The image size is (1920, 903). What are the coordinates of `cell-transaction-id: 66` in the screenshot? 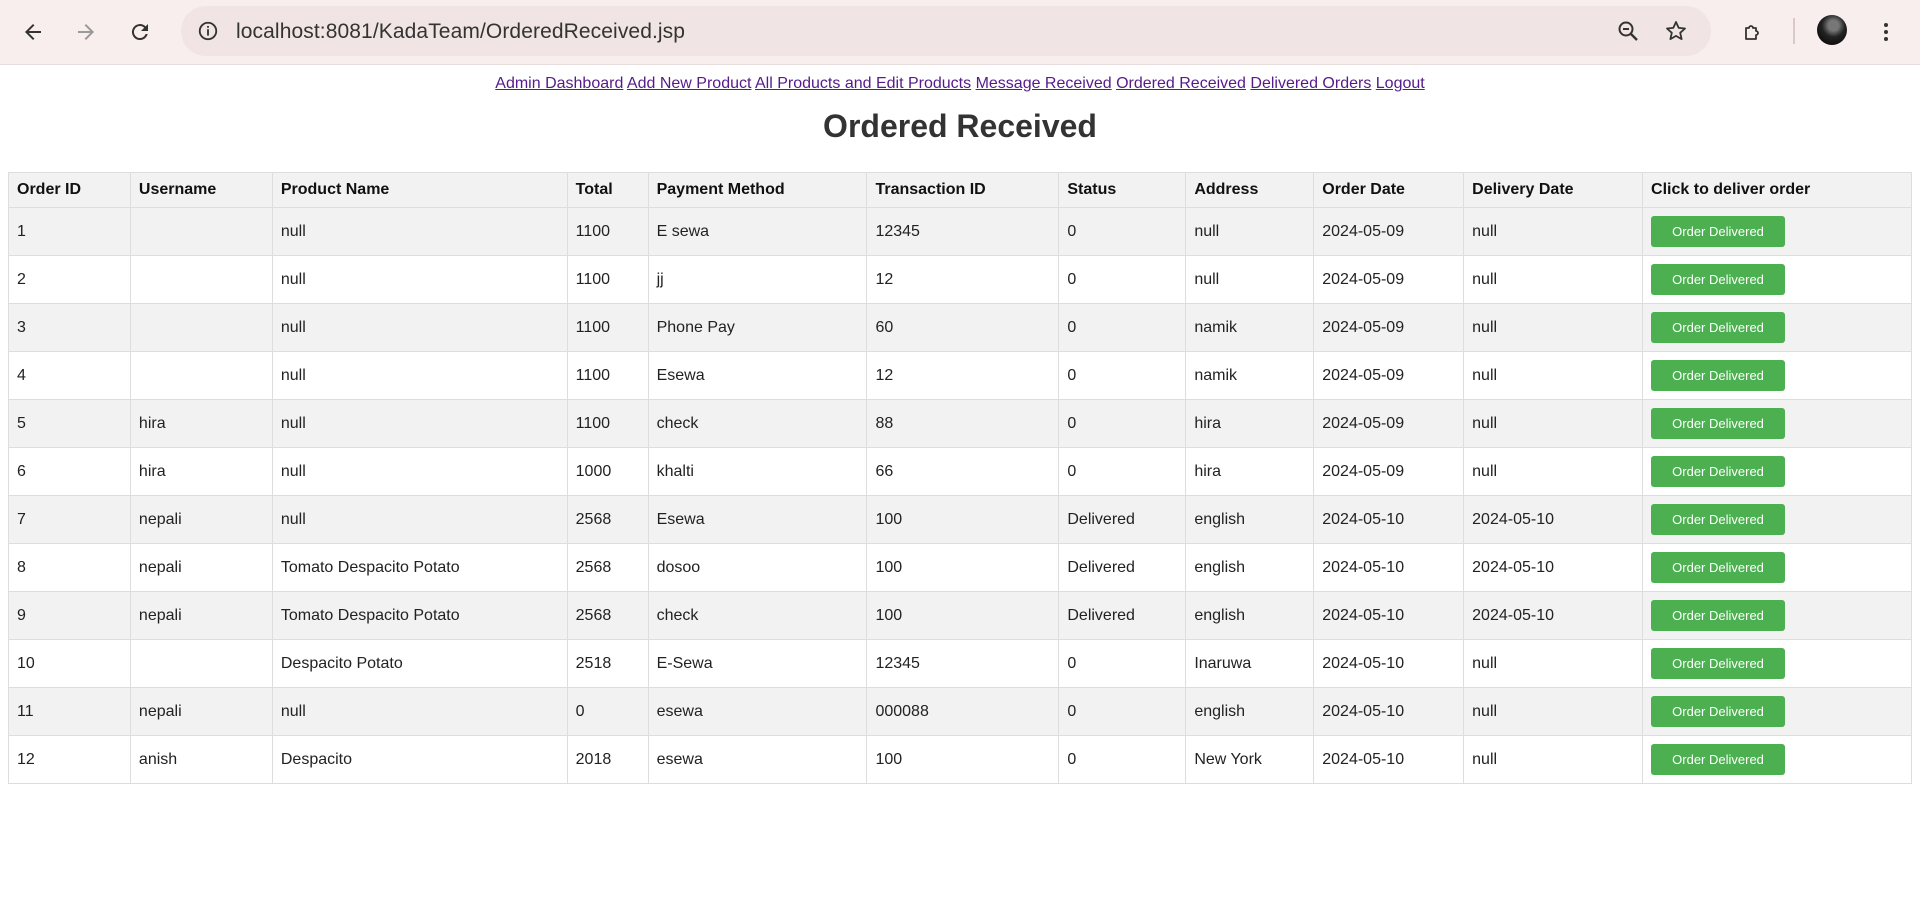 It's located at (963, 471).